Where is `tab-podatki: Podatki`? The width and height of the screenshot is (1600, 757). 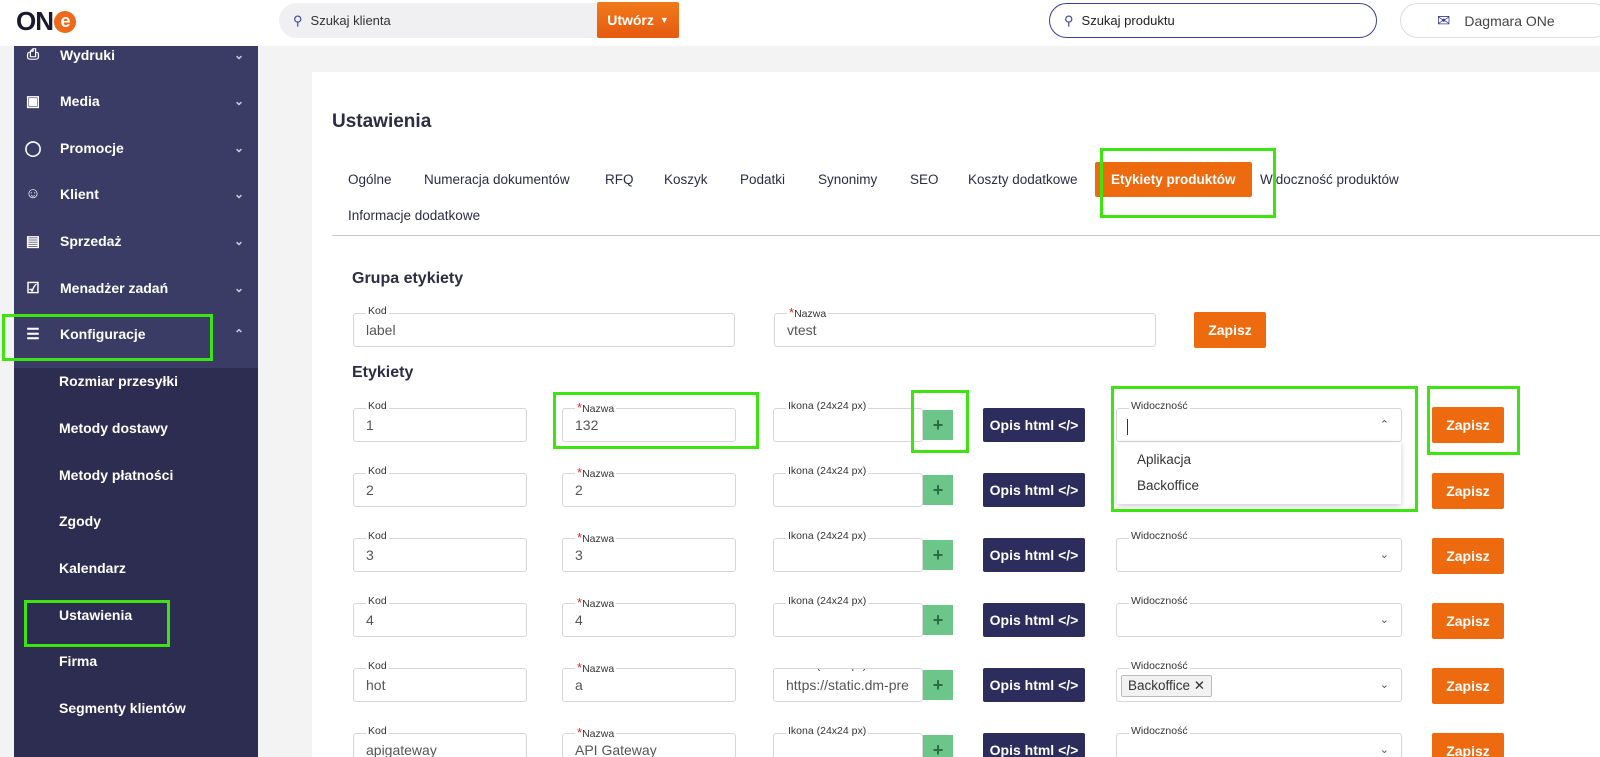 tab-podatki: Podatki is located at coordinates (762, 179).